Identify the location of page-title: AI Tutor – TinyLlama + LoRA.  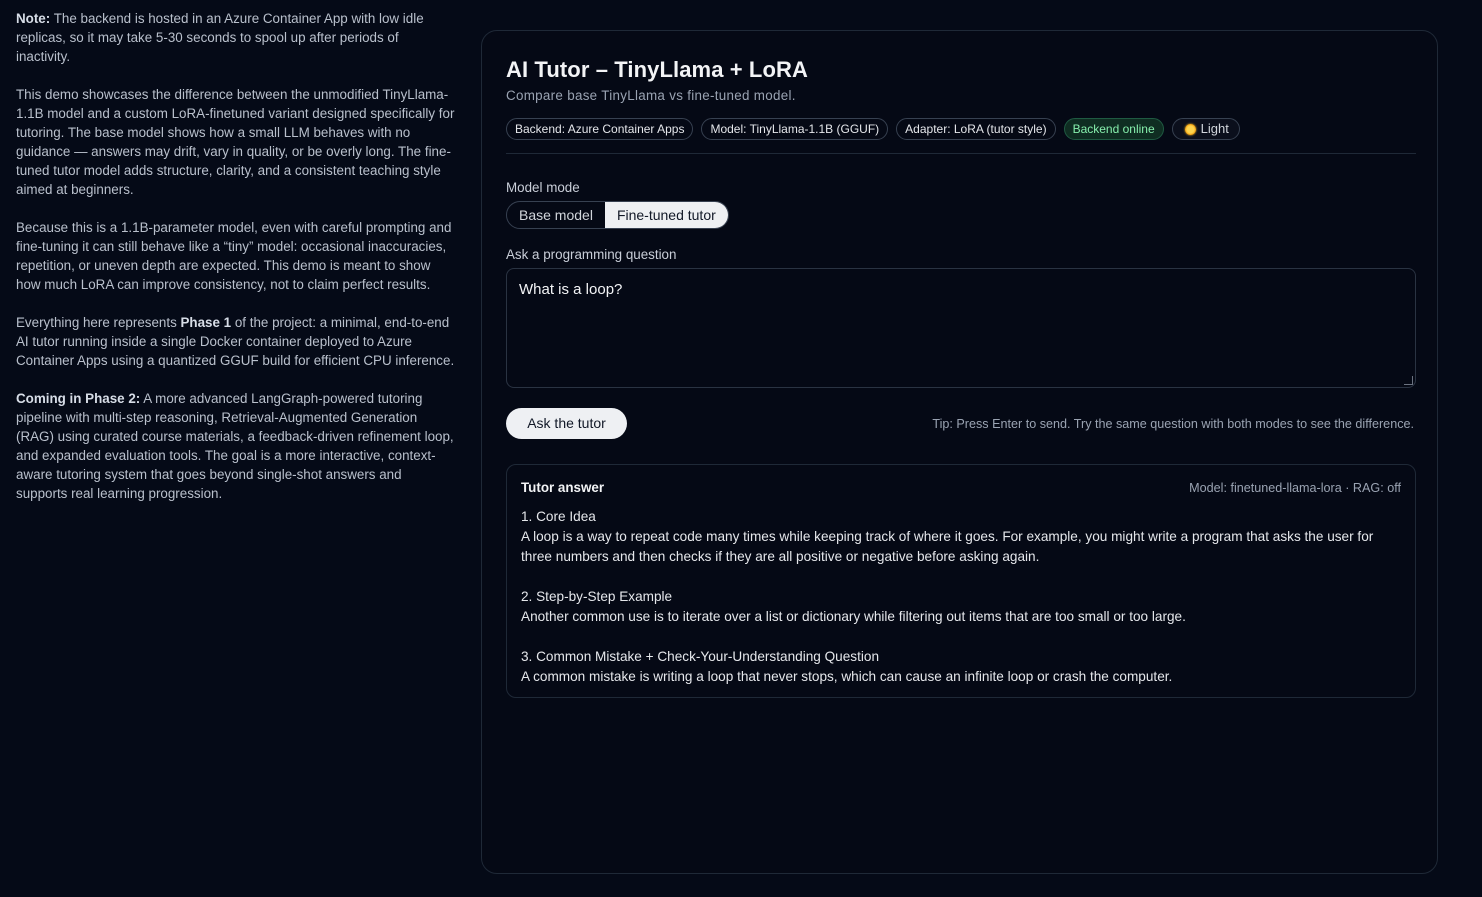
(657, 69).